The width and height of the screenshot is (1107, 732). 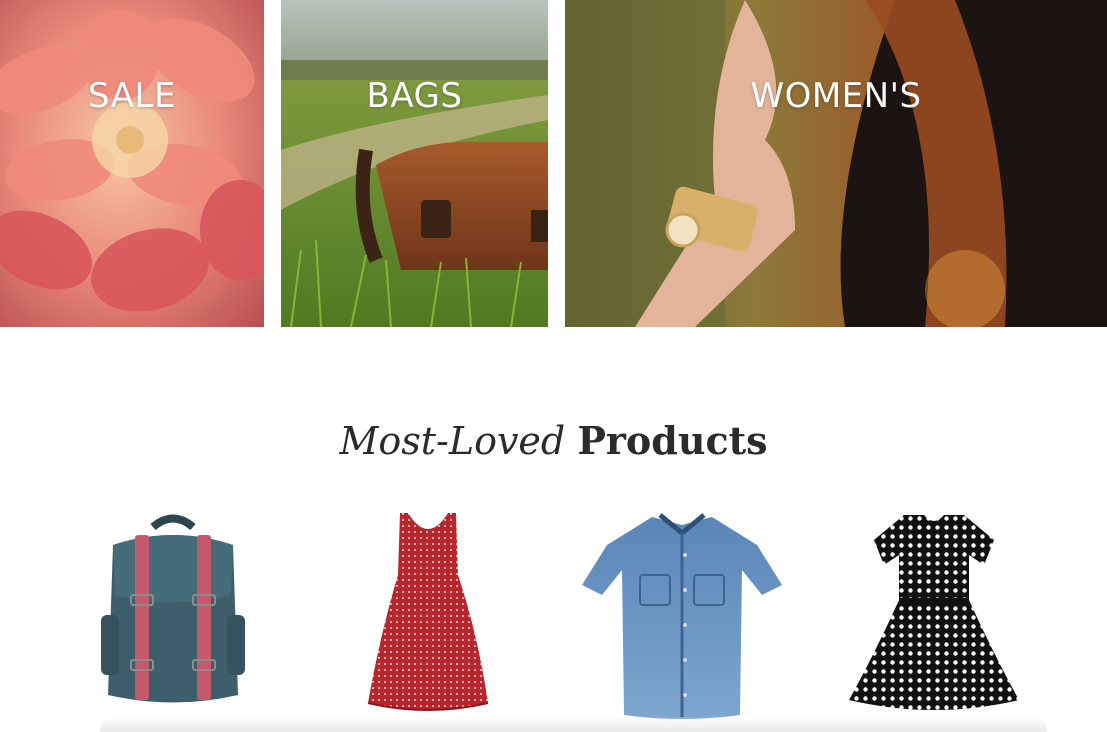 I want to click on product-card-backpack, so click(x=173, y=618).